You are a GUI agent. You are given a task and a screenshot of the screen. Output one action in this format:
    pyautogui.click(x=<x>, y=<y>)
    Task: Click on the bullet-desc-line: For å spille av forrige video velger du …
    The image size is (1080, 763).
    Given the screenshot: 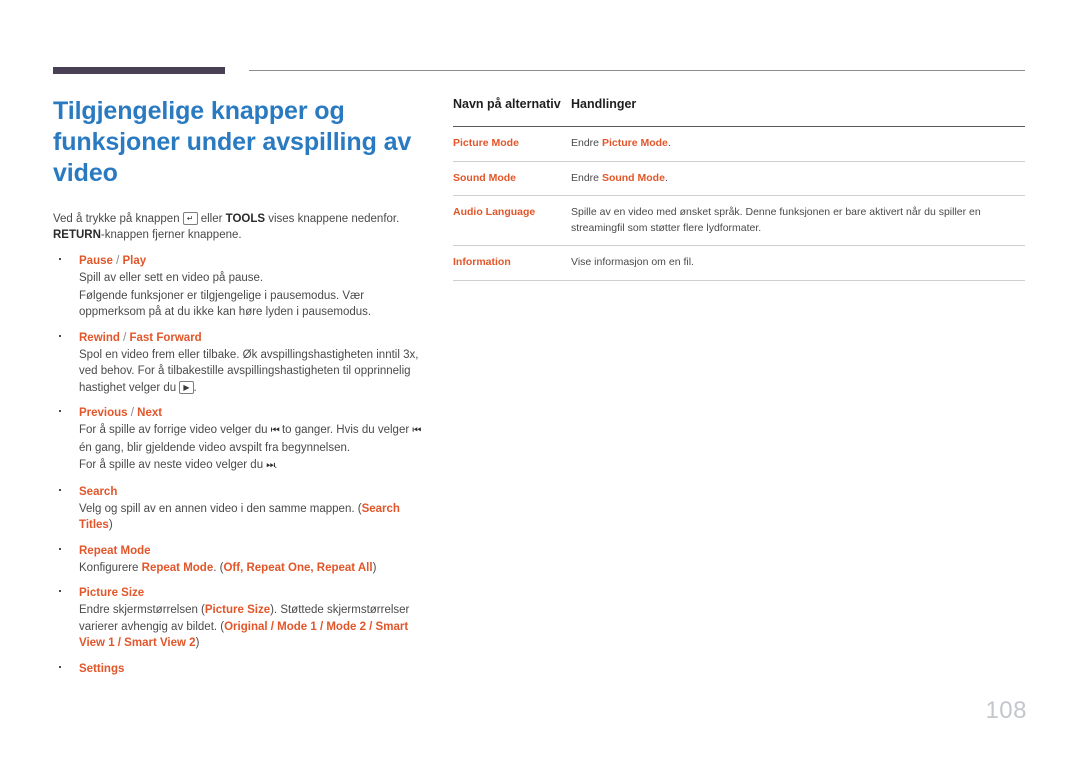 What is the action you would take?
    pyautogui.click(x=252, y=439)
    